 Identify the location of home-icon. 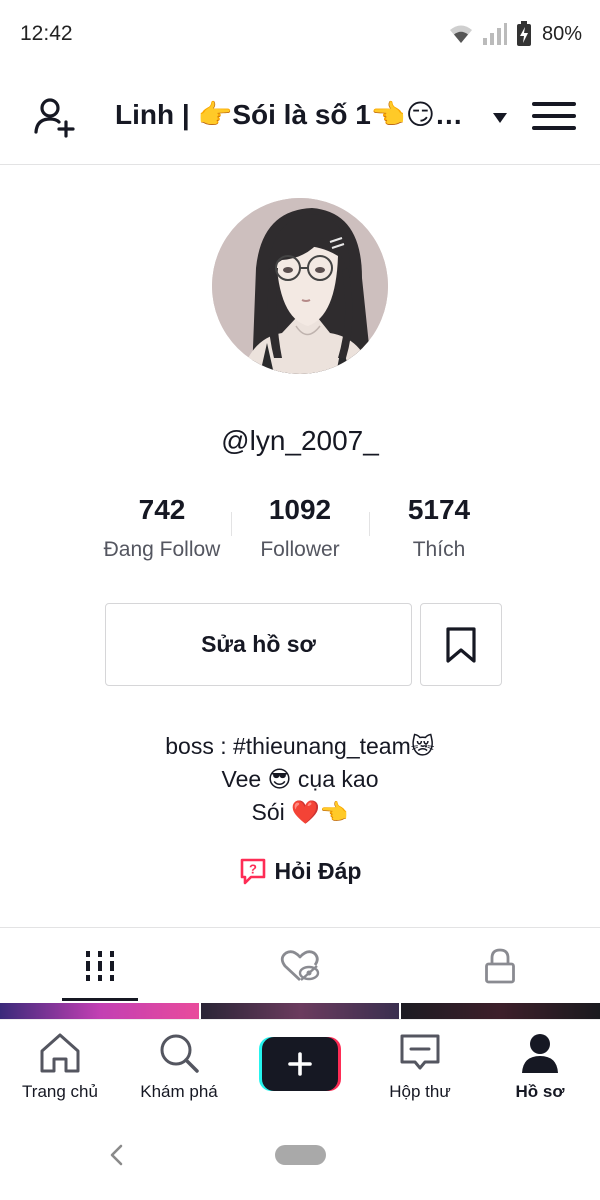
(60, 1053).